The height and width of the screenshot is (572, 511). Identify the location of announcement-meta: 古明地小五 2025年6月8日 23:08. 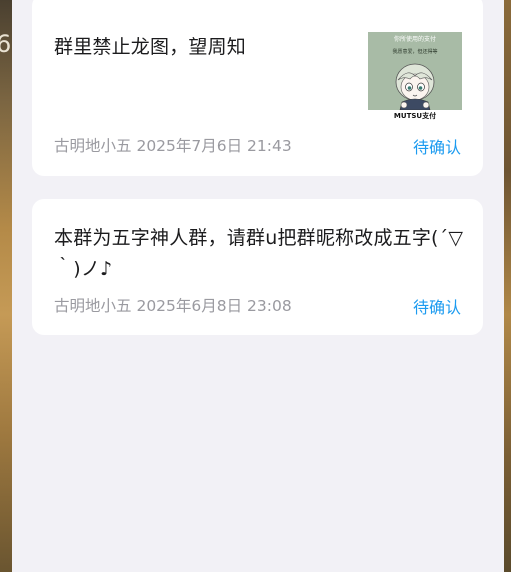
(173, 305).